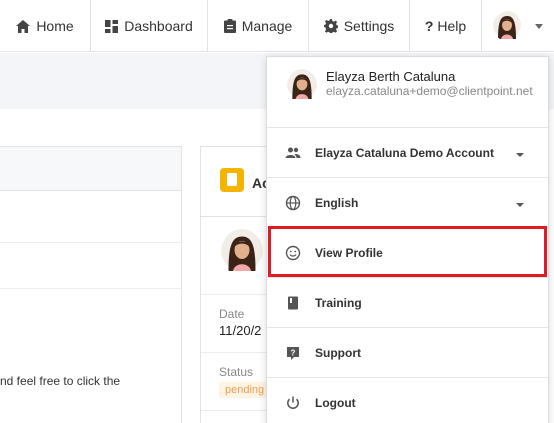 The image size is (554, 423). I want to click on date-label: Date, so click(232, 314).